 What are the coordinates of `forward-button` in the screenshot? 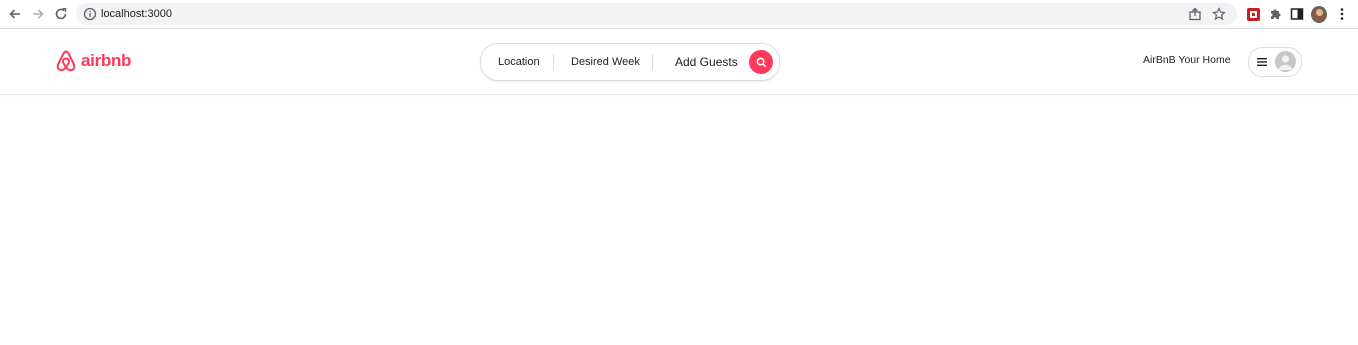 It's located at (38, 14).